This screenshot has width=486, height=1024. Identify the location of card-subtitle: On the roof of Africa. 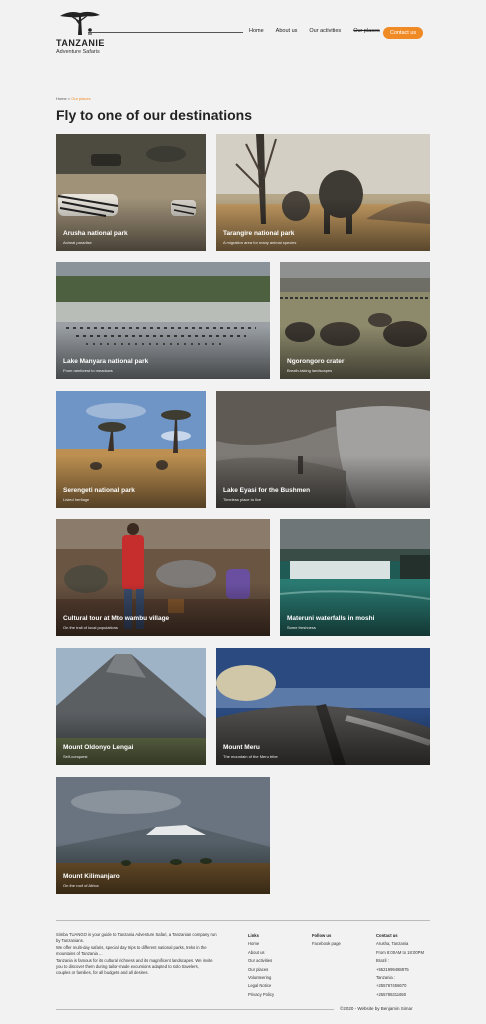
(81, 885).